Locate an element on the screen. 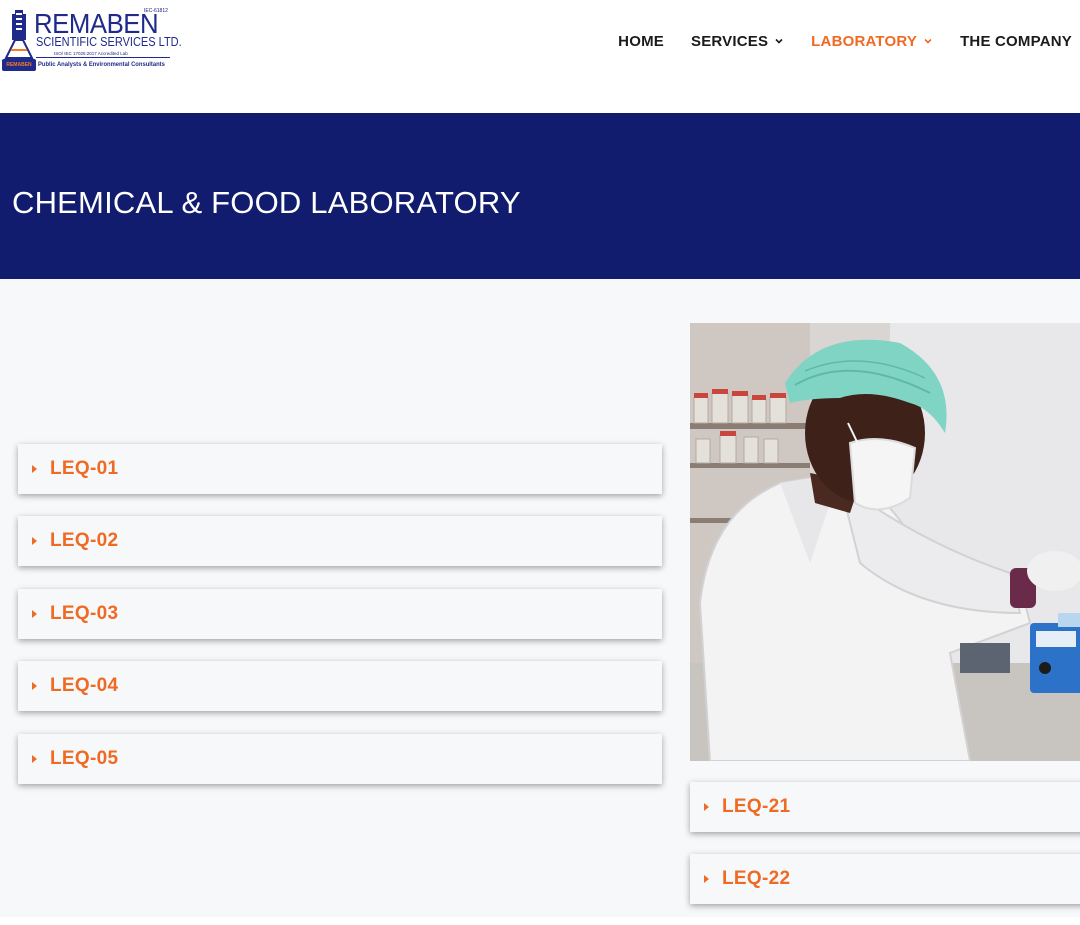  nav-item-laboratory: LABORATORY is located at coordinates (872, 41).